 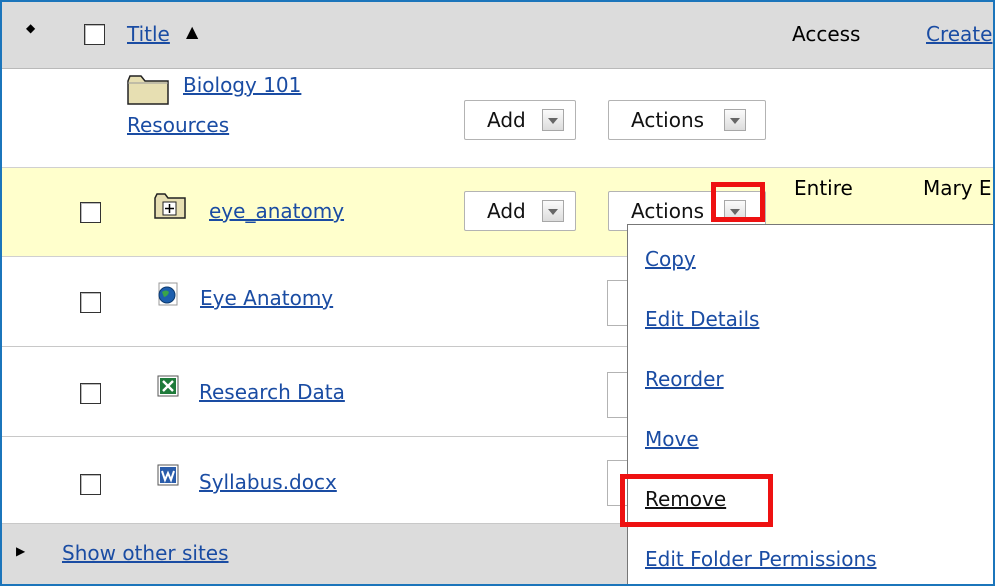 I want to click on file-title-link: Eye Anatomy, so click(x=266, y=298).